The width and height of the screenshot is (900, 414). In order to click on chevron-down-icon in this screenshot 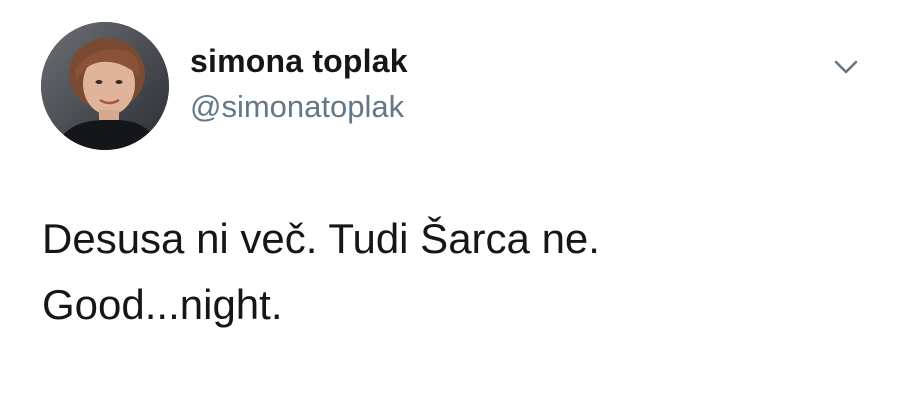, I will do `click(846, 67)`.